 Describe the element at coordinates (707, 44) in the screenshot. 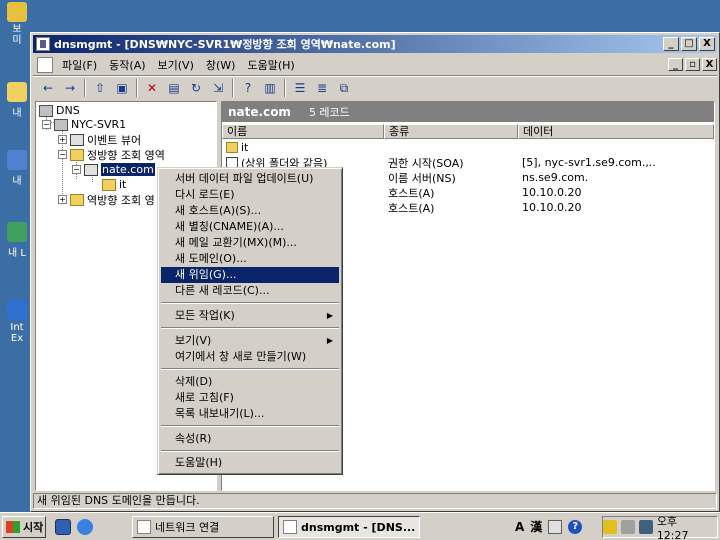

I see `close-button: X` at that location.